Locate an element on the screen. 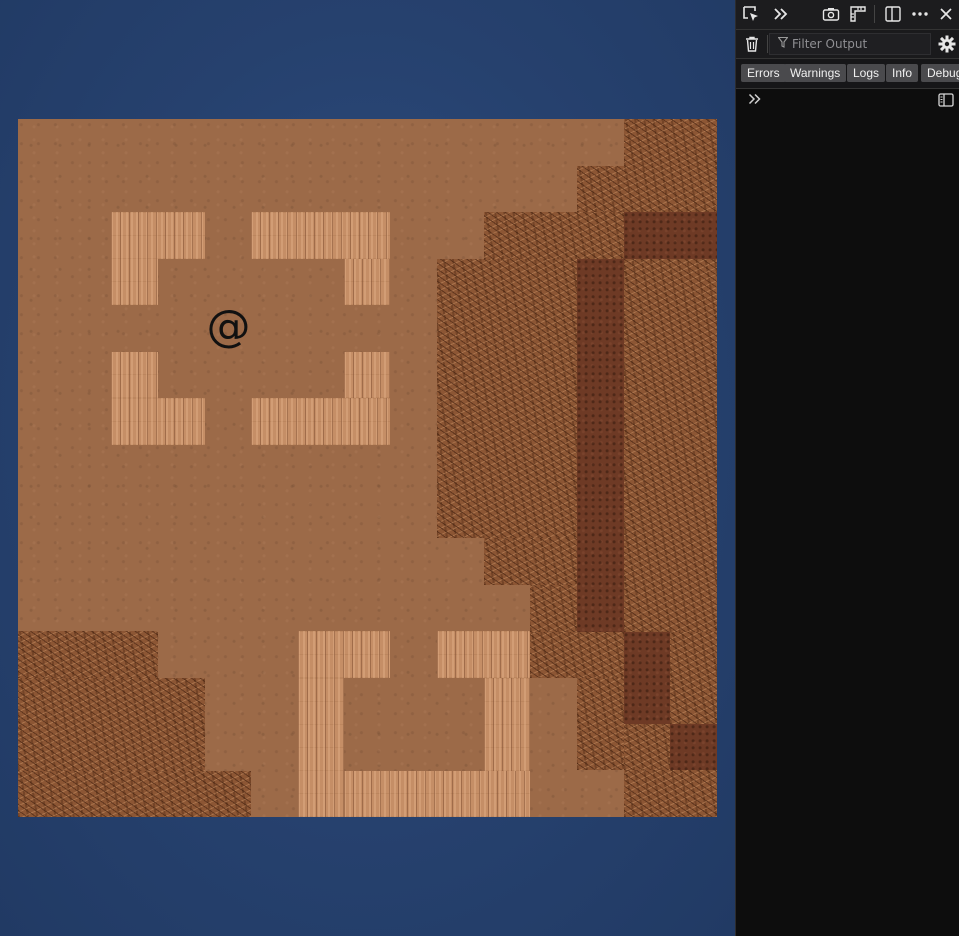 The width and height of the screenshot is (959, 936). devtools-toolbar is located at coordinates (847, 15).